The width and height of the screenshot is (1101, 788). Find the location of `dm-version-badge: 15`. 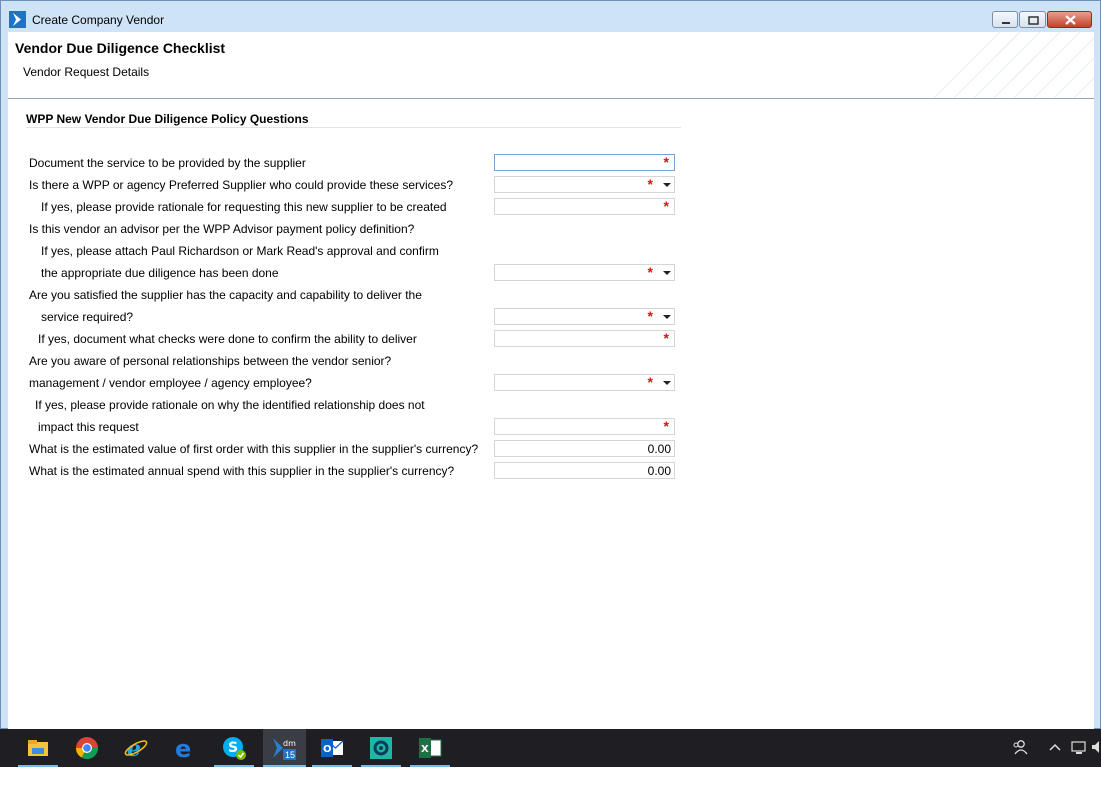

dm-version-badge: 15 is located at coordinates (290, 755).